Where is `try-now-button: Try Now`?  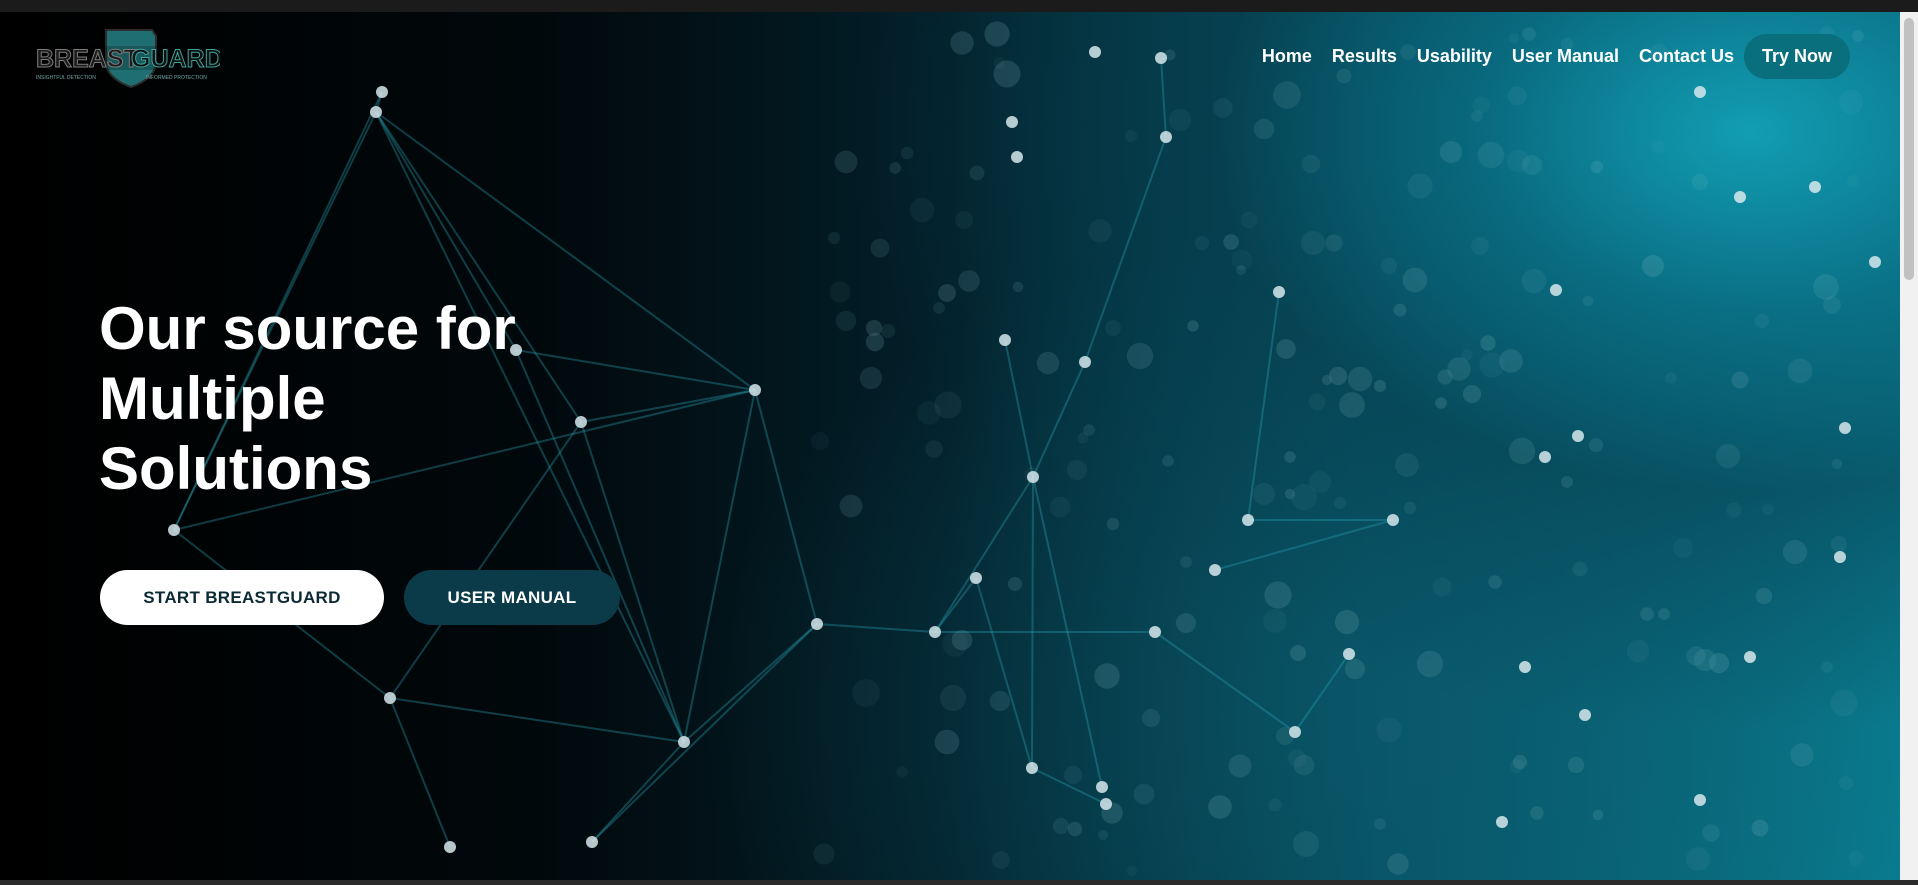 try-now-button: Try Now is located at coordinates (1796, 56).